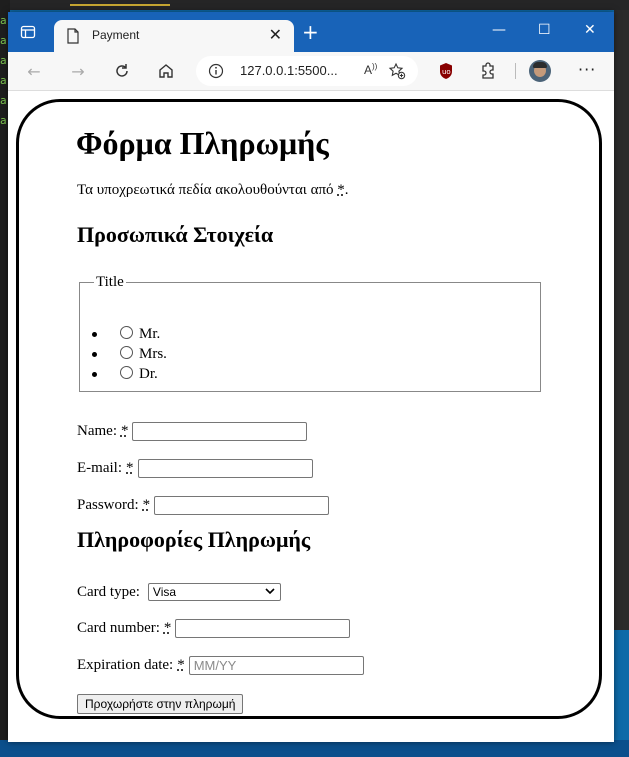 This screenshot has width=629, height=757. I want to click on email-input, so click(225, 468).